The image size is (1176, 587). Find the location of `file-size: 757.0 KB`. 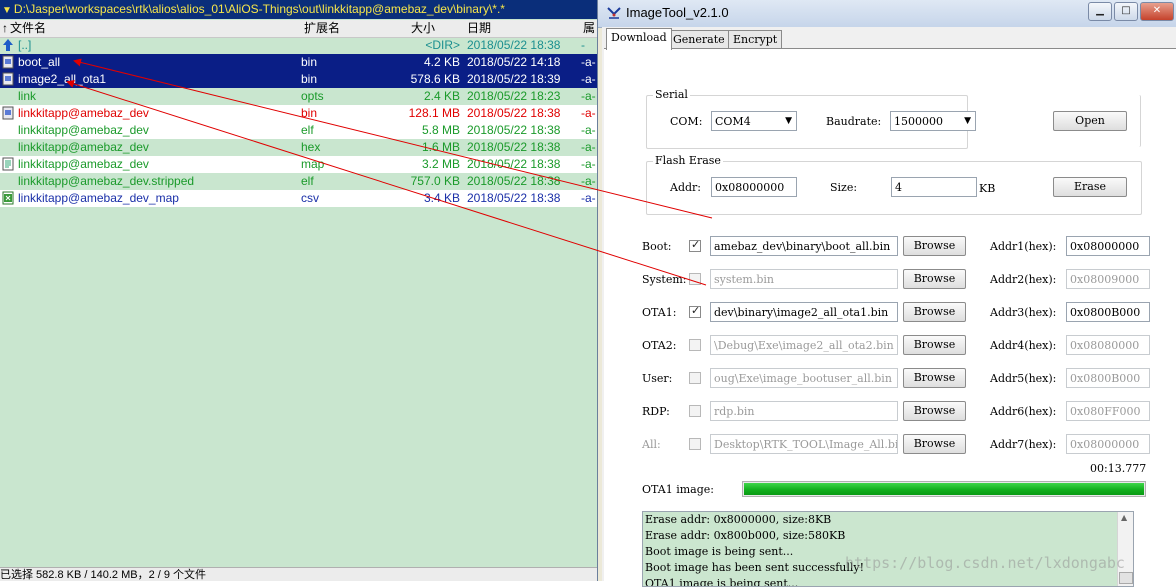

file-size: 757.0 KB is located at coordinates (435, 181).